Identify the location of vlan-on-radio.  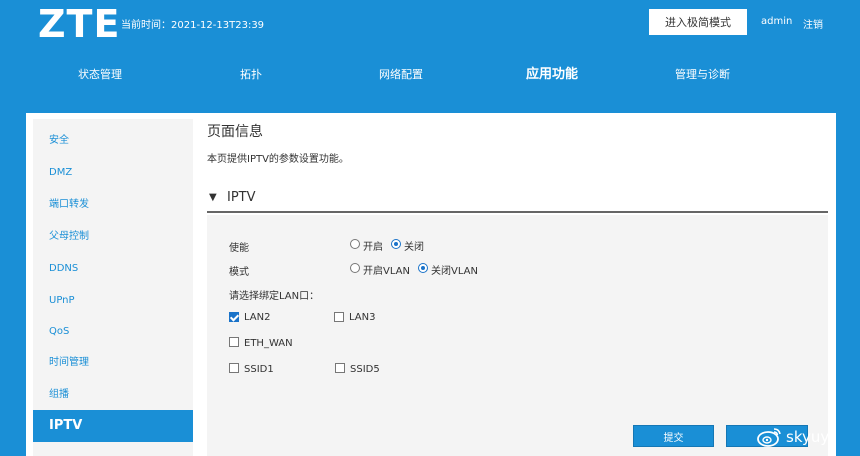
(355, 268).